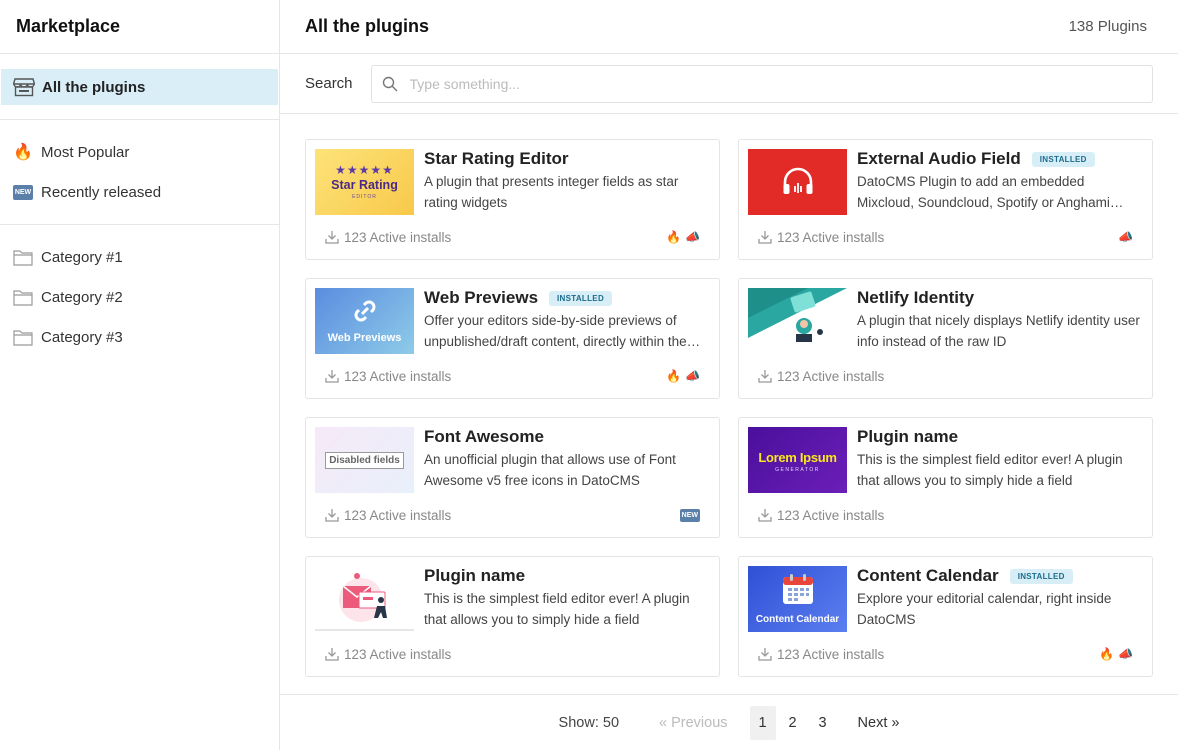 This screenshot has height=750, width=1178. I want to click on search-input, so click(775, 83).